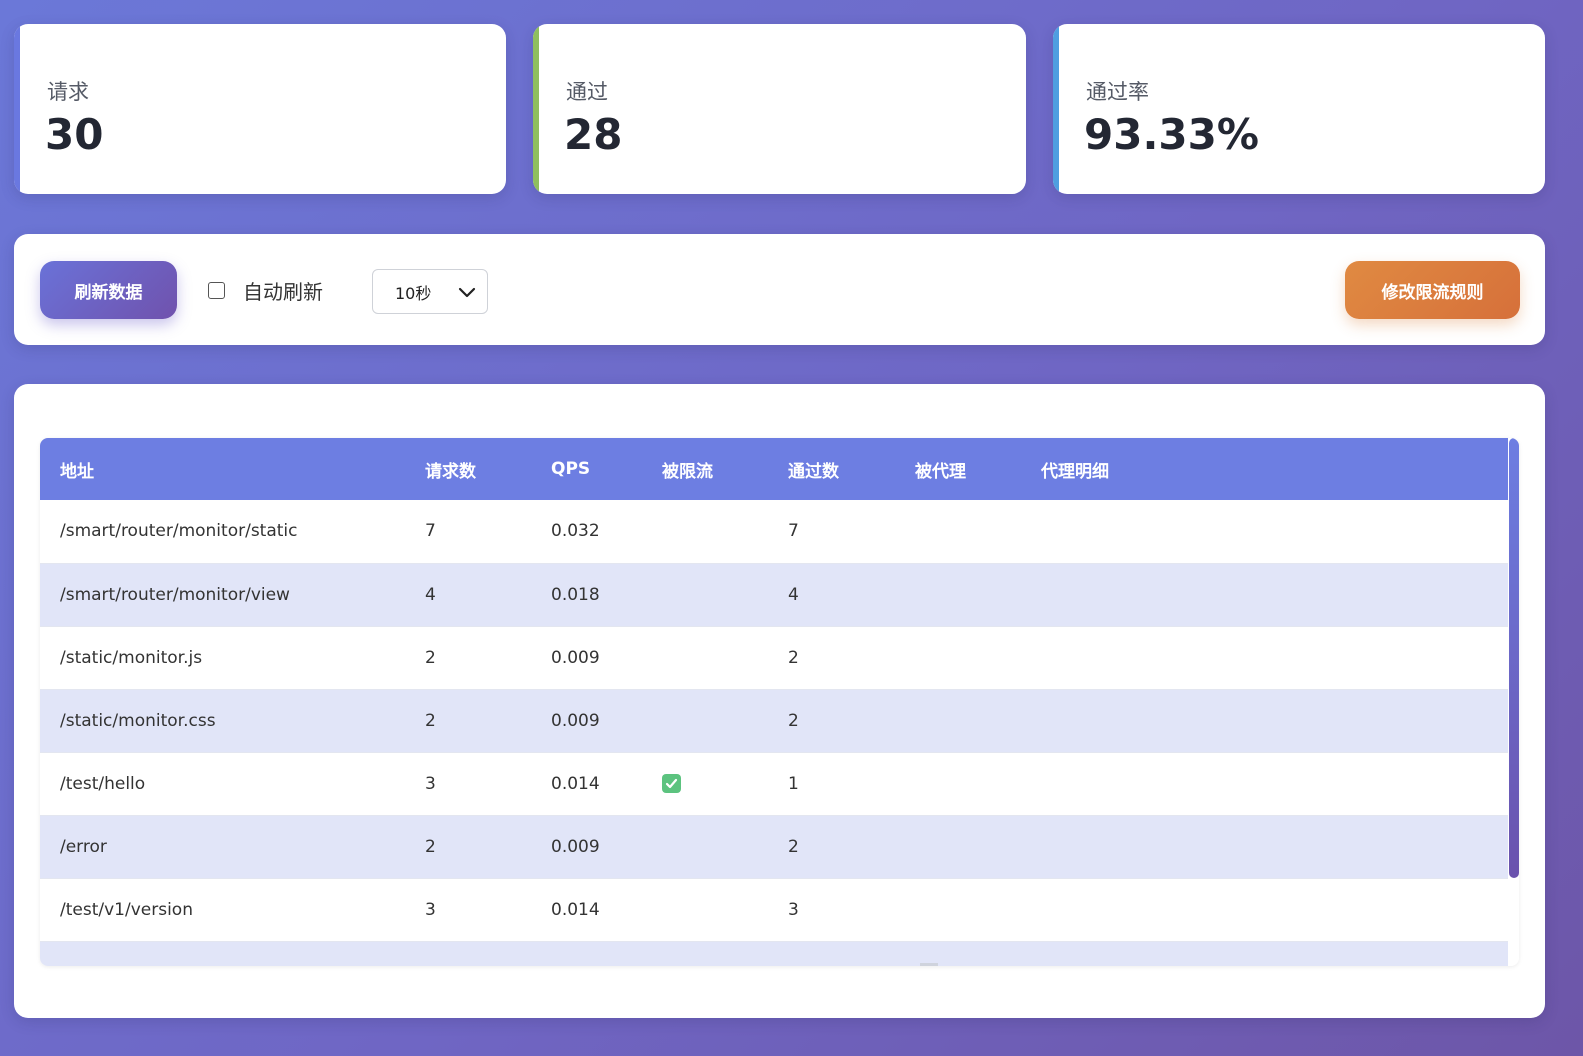 Image resolution: width=1583 pixels, height=1056 pixels. Describe the element at coordinates (774, 783) in the screenshot. I see `table-row: /test/hello 3 0.014 1` at that location.